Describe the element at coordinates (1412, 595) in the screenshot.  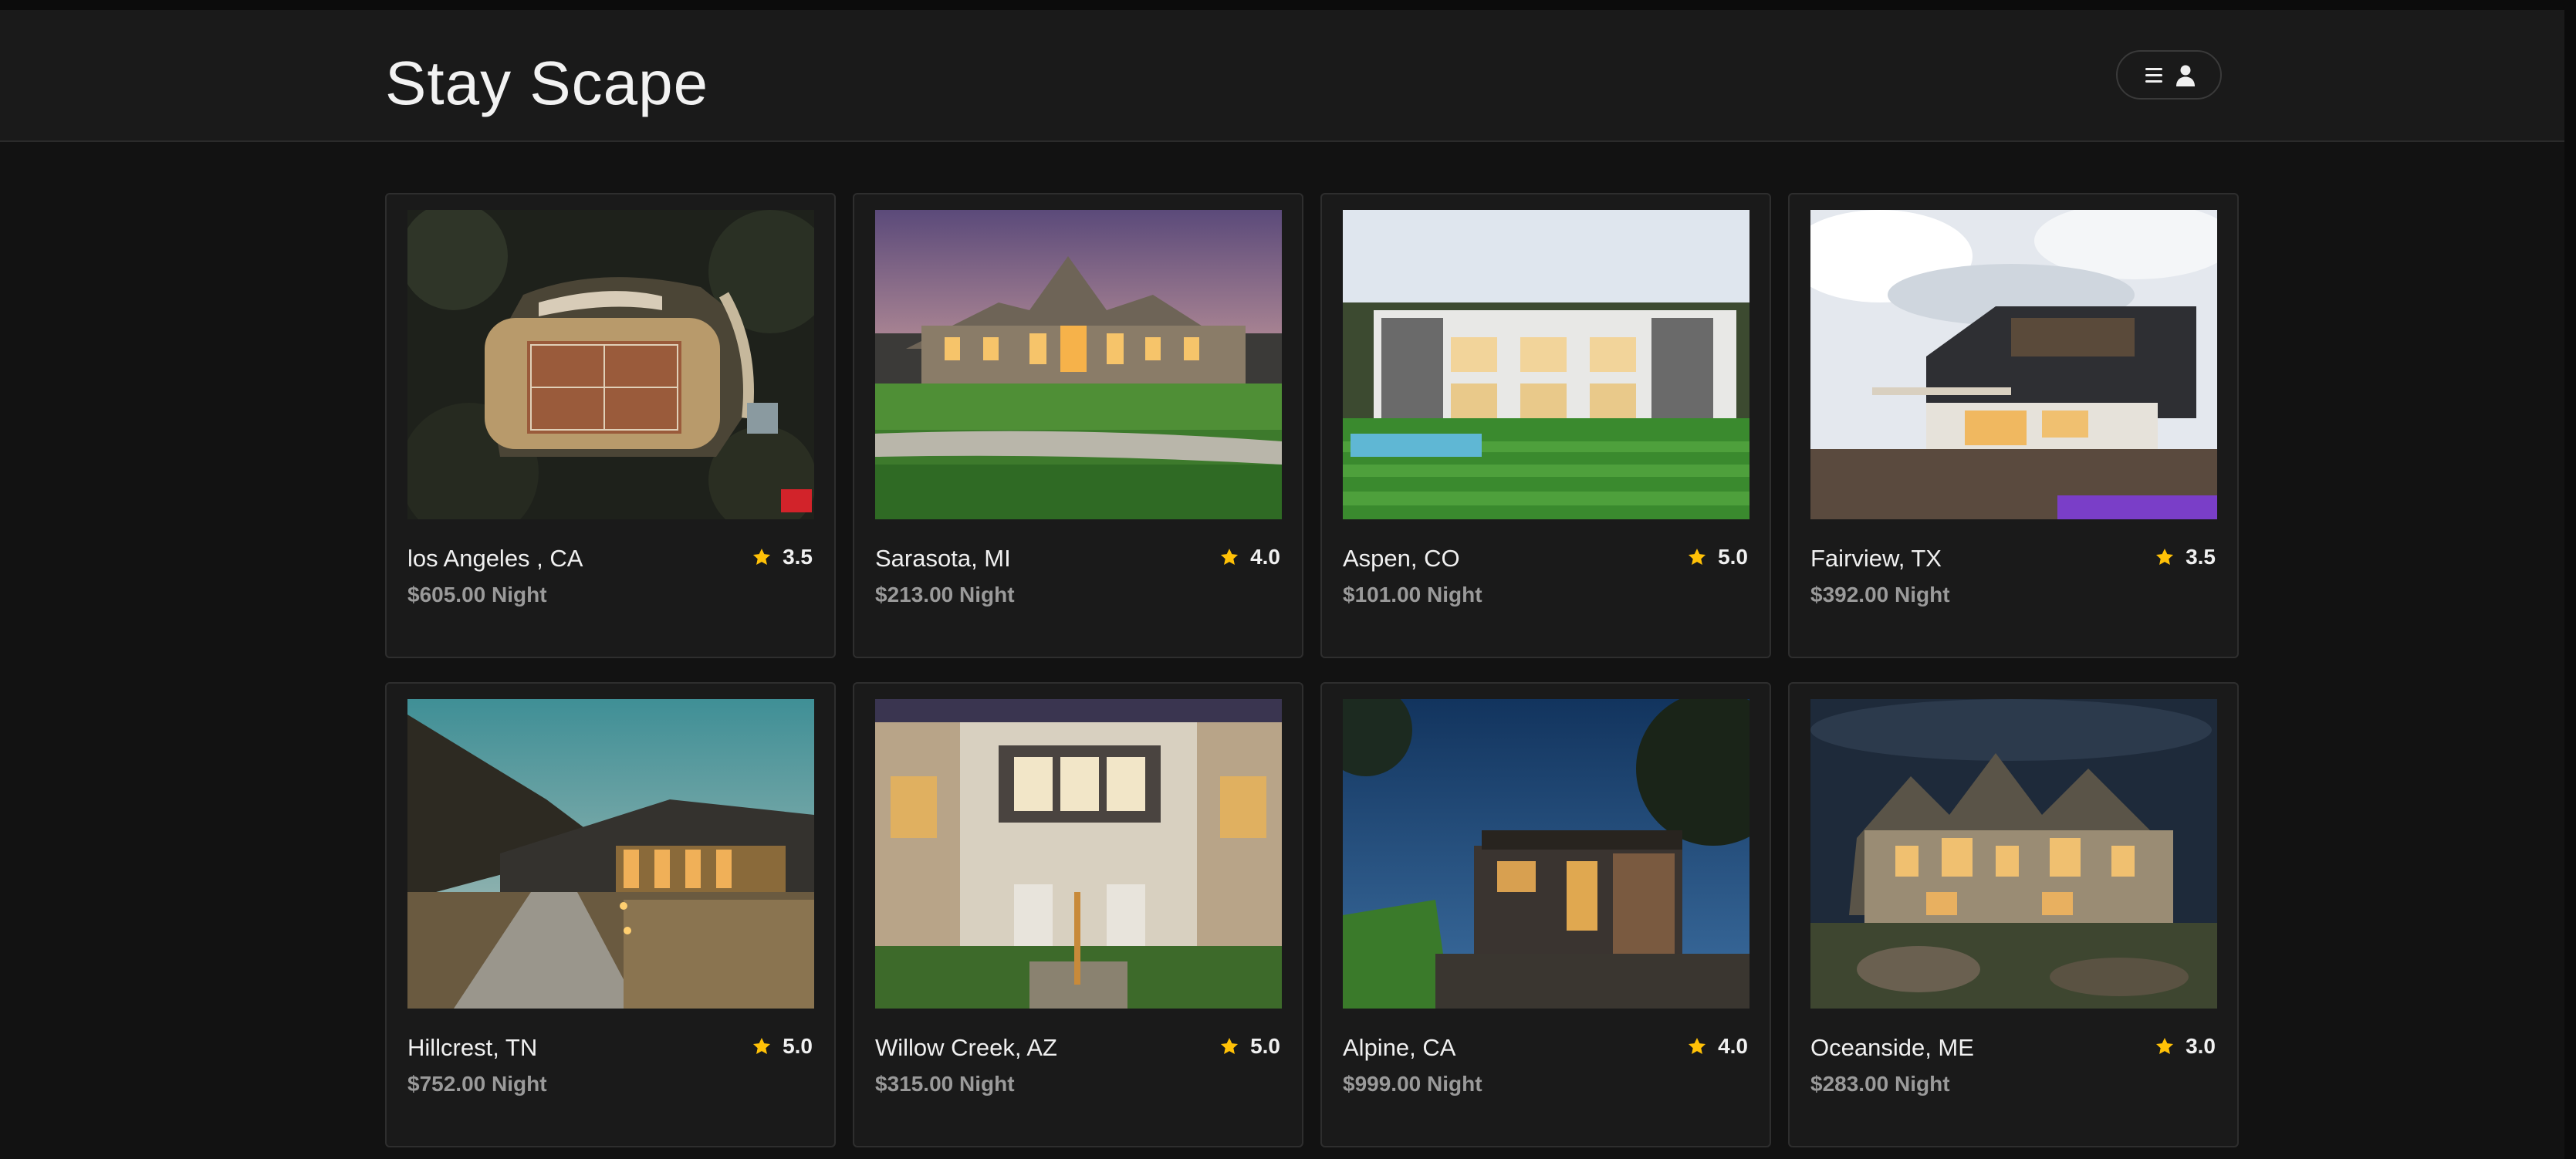
I see `listing-price: $101.00 Night` at that location.